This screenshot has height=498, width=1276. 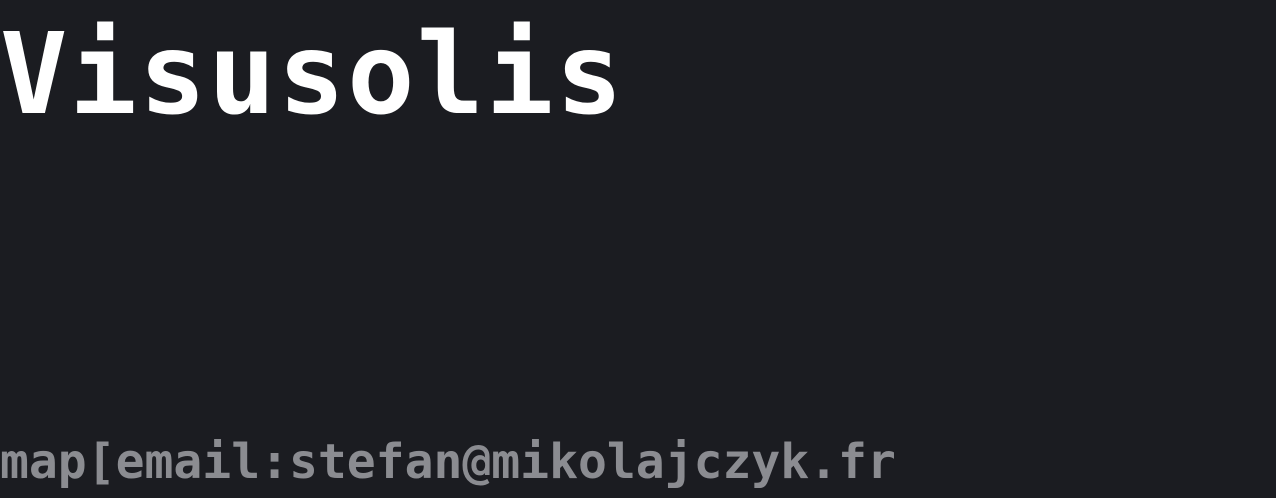 I want to click on site-title: Visusolis, so click(x=312, y=75).